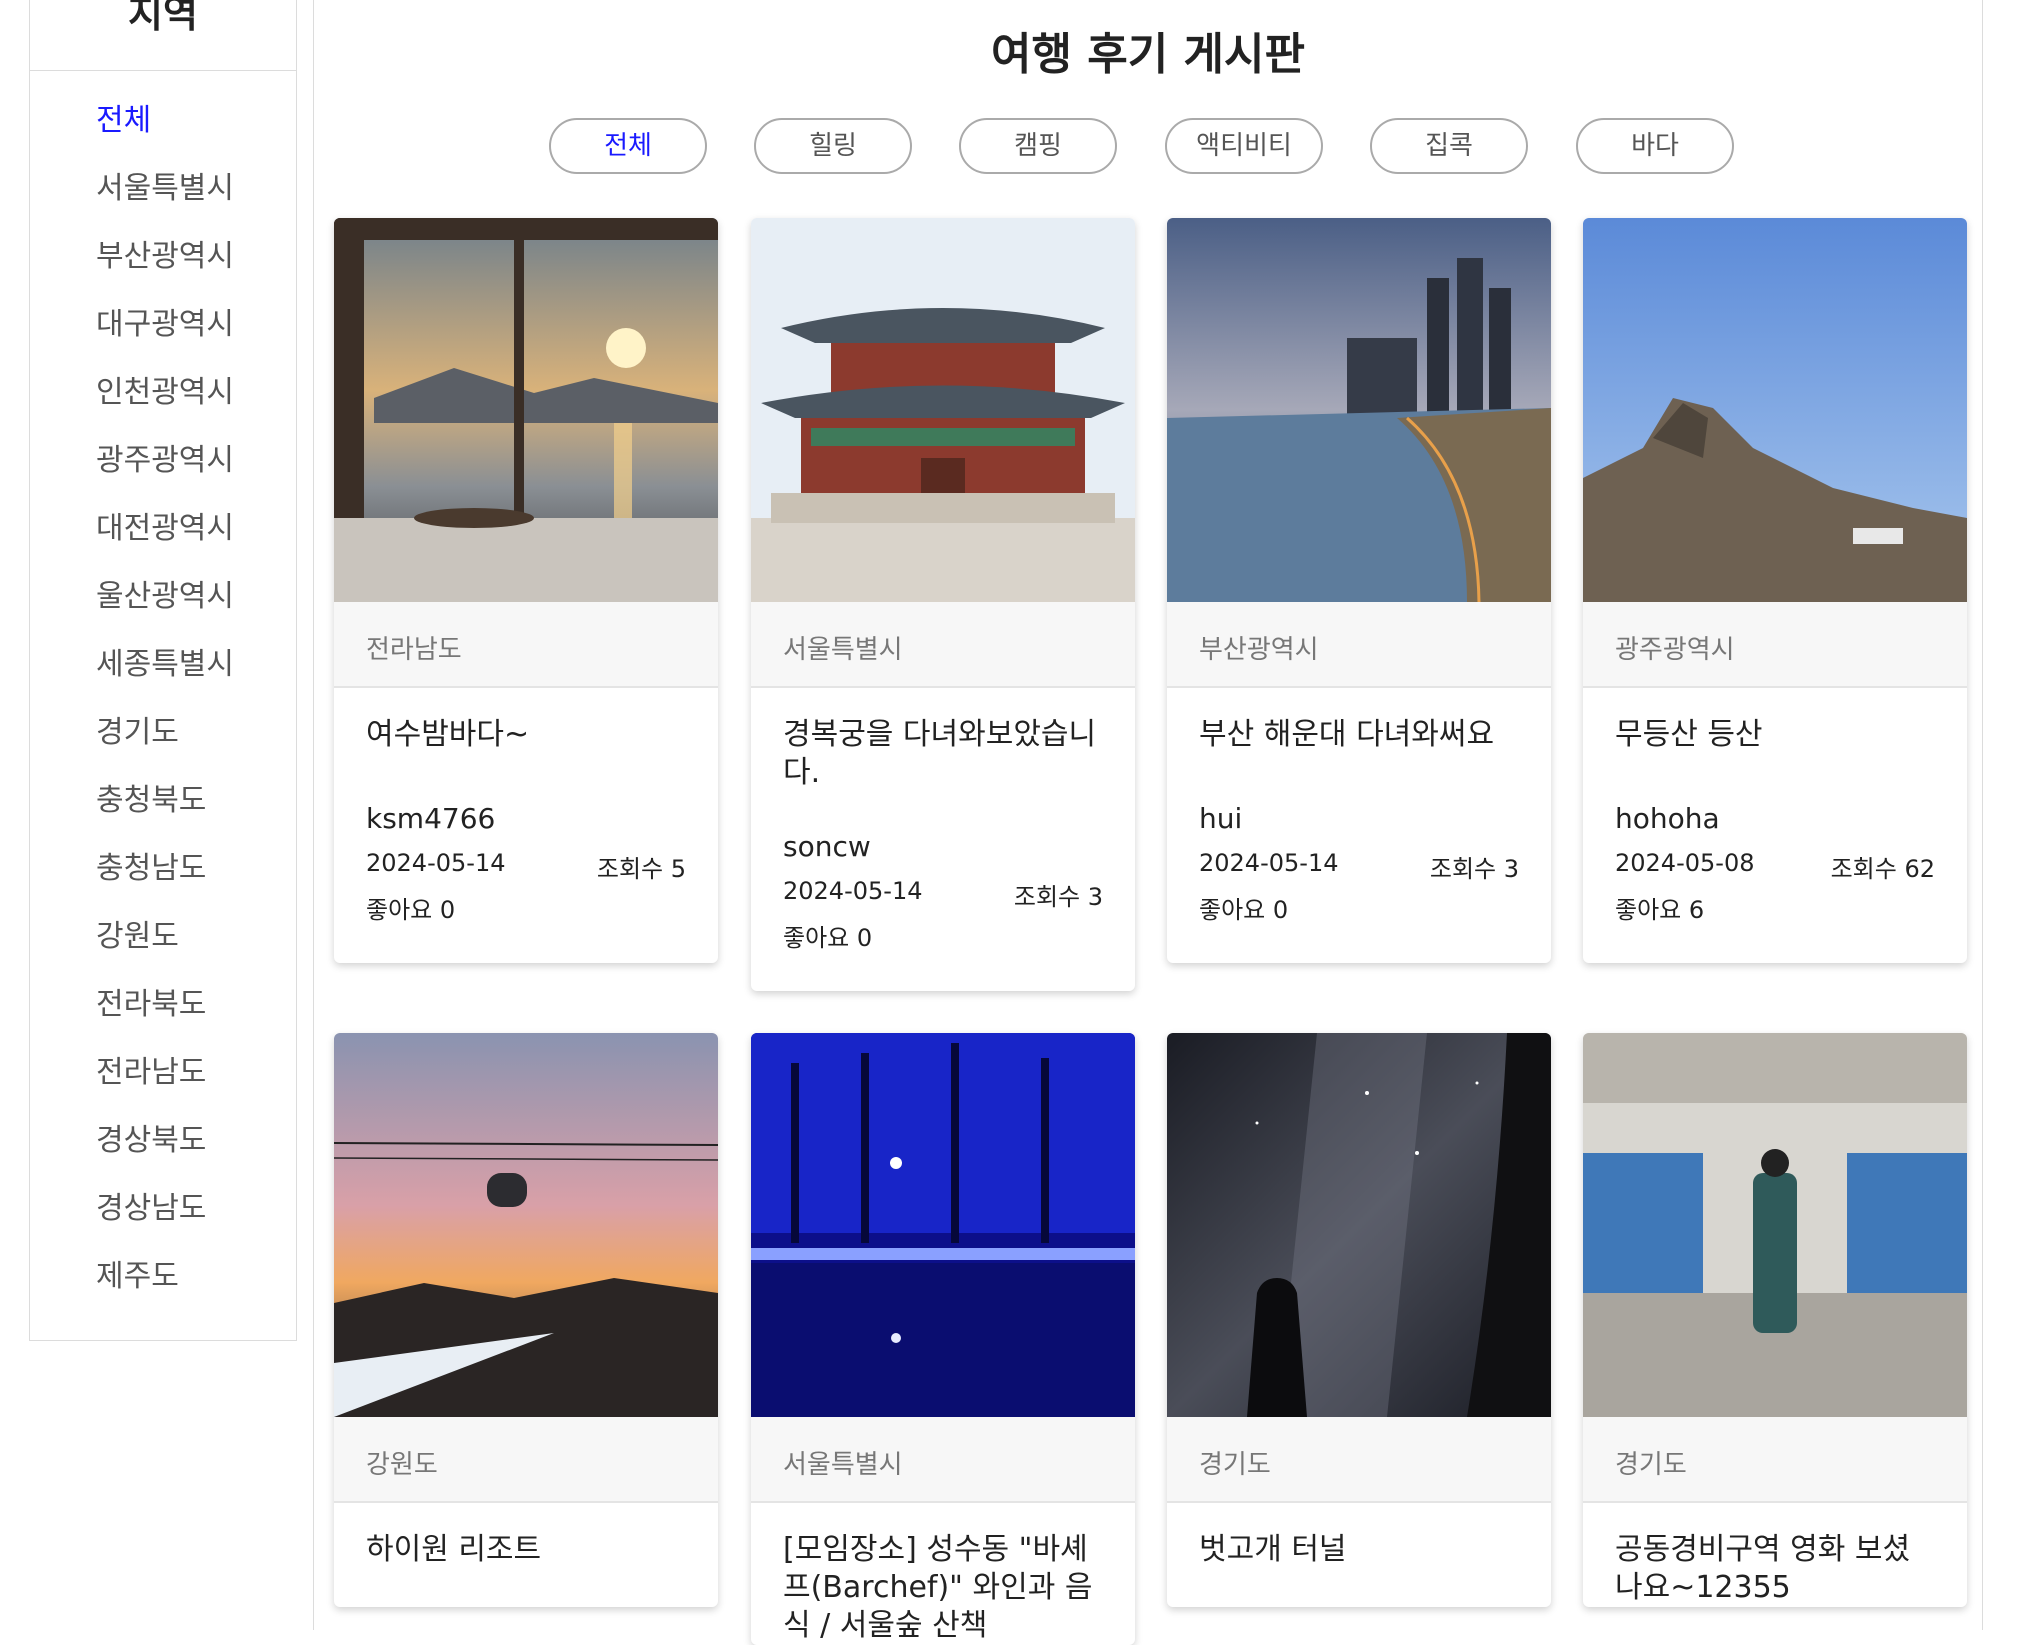 The image size is (2024, 1645). Describe the element at coordinates (1667, 818) in the screenshot. I see `post-author: hohoha` at that location.